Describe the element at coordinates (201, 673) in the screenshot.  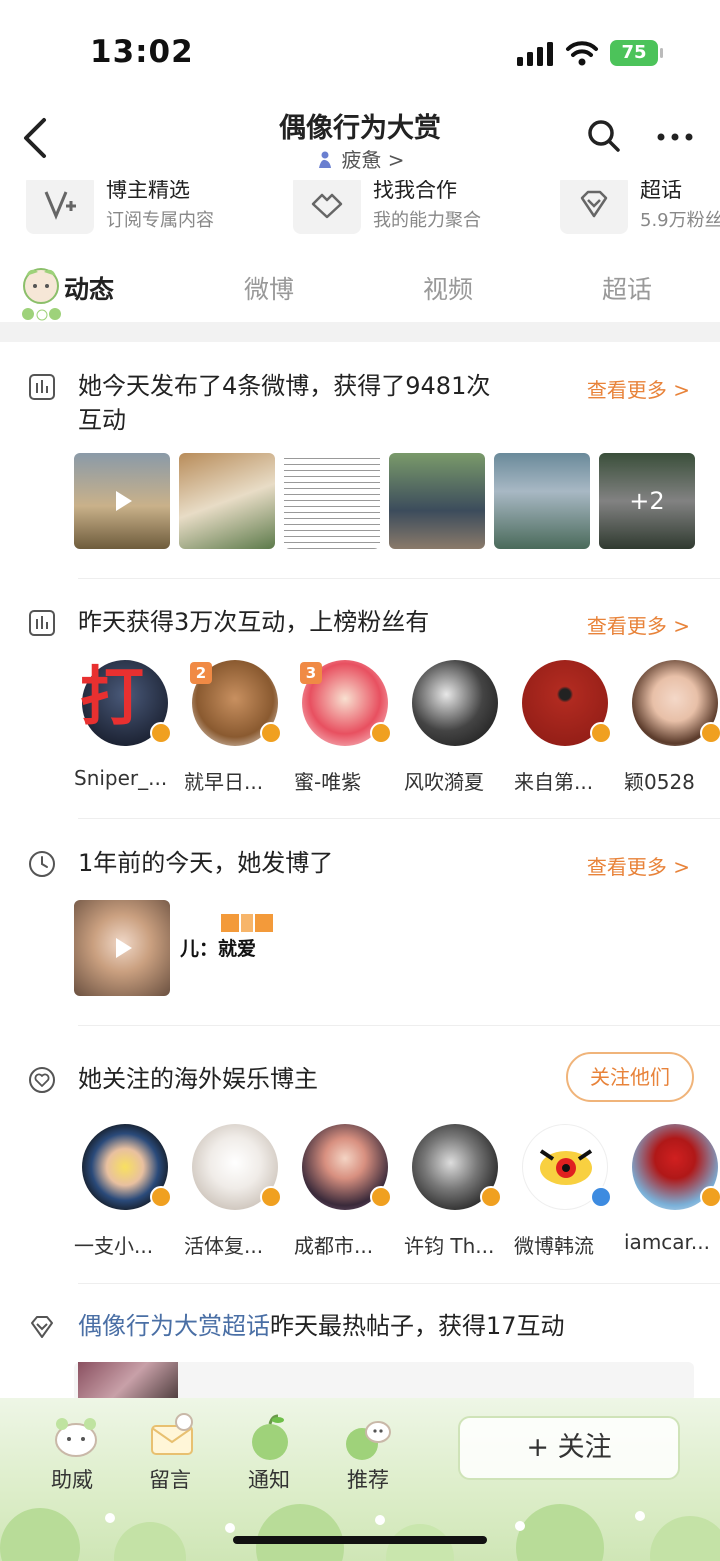
I see `rank-badge: 2` at that location.